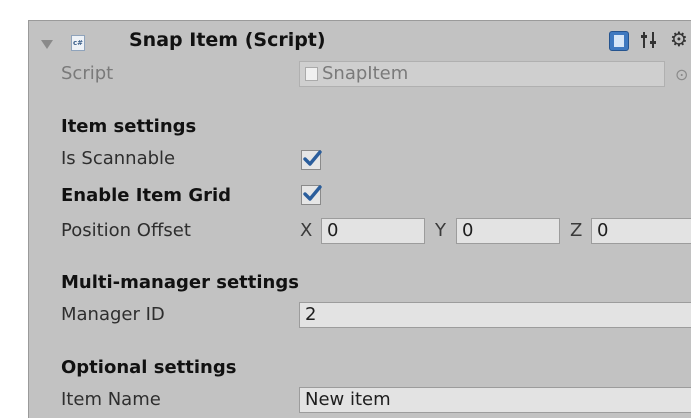  I want to click on manager-id-field: 2, so click(495, 315).